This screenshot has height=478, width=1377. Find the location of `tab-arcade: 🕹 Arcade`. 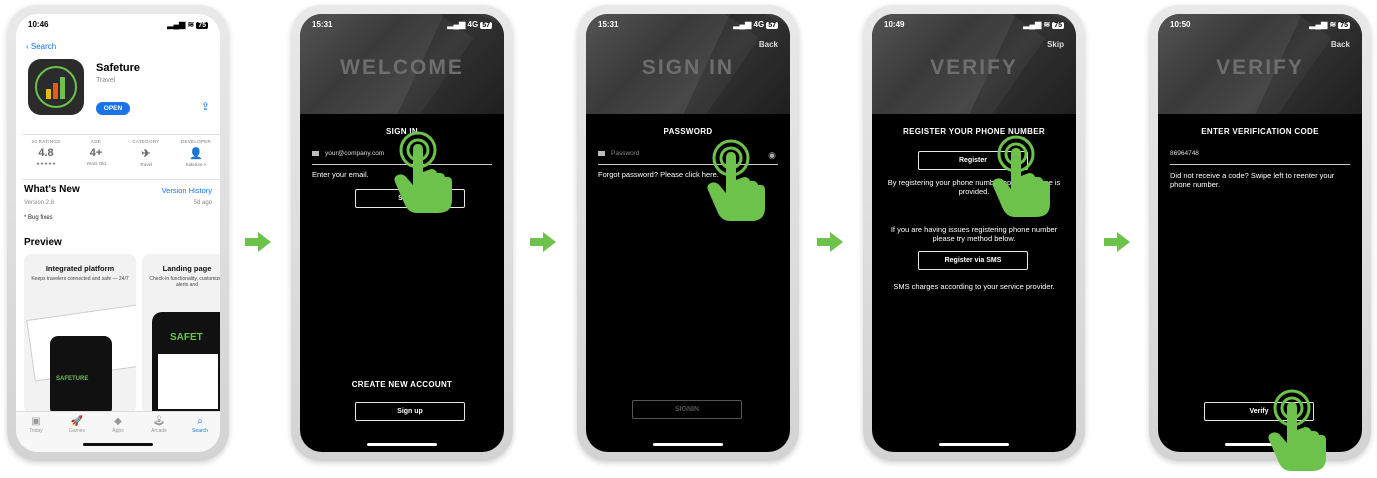

tab-arcade: 🕹 Arcade is located at coordinates (159, 425).